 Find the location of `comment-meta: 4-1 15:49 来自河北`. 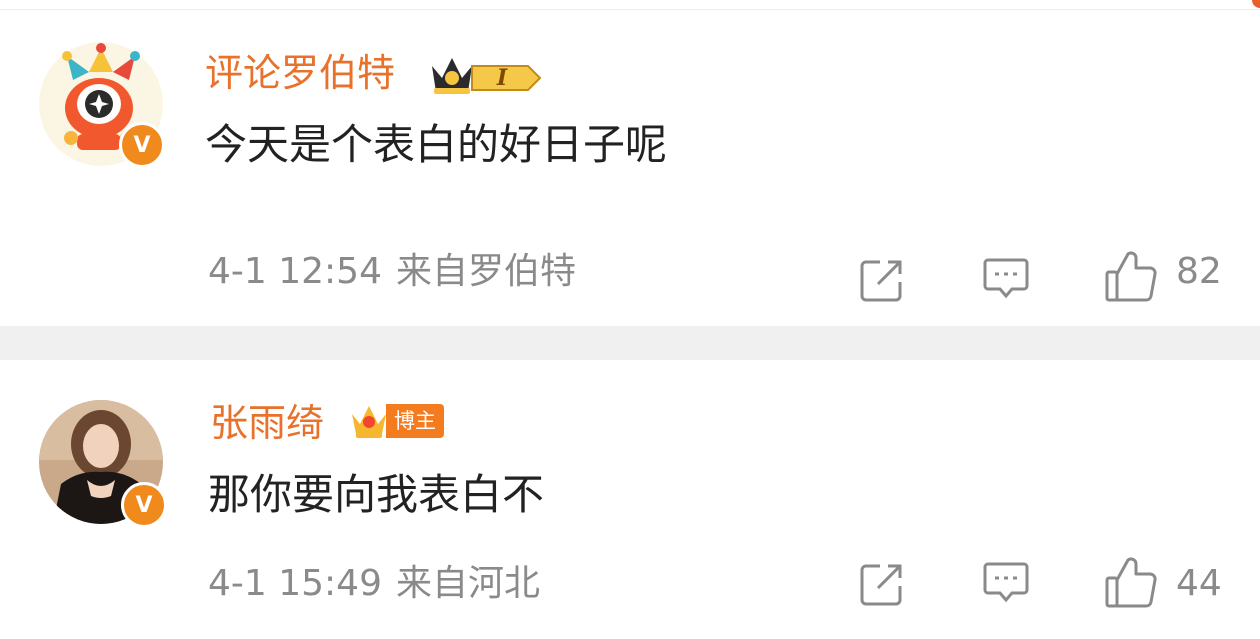

comment-meta: 4-1 15:49 来自河北 is located at coordinates (374, 584).